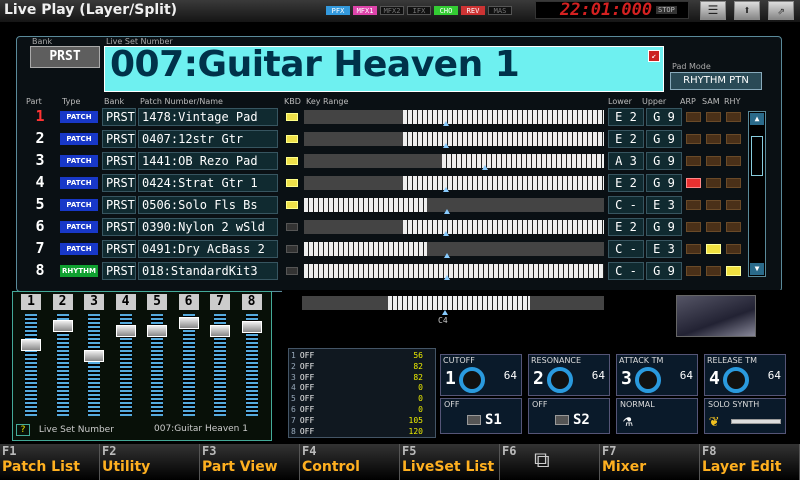 The width and height of the screenshot is (800, 480). I want to click on mixer-channel: 1, so click(31, 355).